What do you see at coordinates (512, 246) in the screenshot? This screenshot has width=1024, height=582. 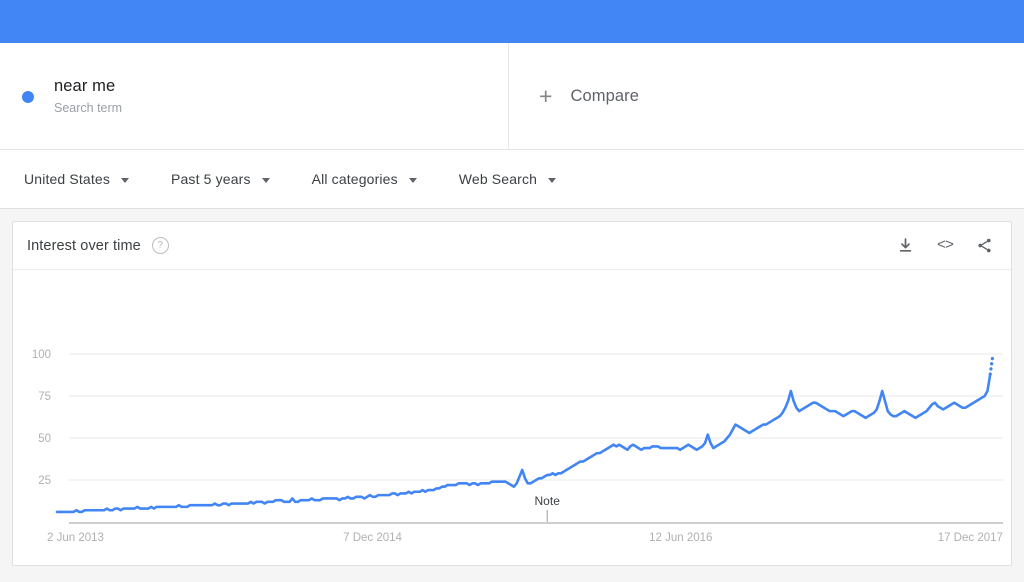 I see `card-header: Interest over time ? <>` at bounding box center [512, 246].